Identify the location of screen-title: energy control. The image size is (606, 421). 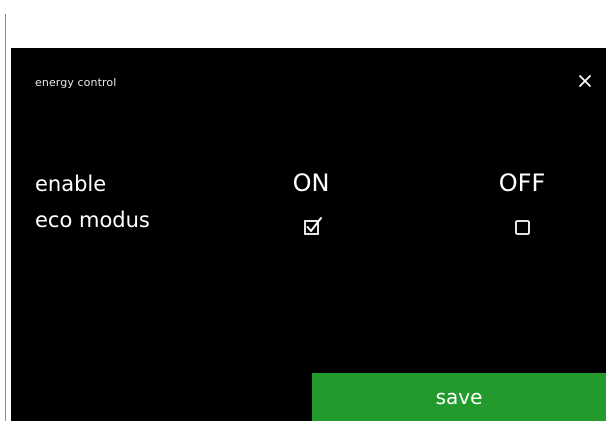
(76, 82).